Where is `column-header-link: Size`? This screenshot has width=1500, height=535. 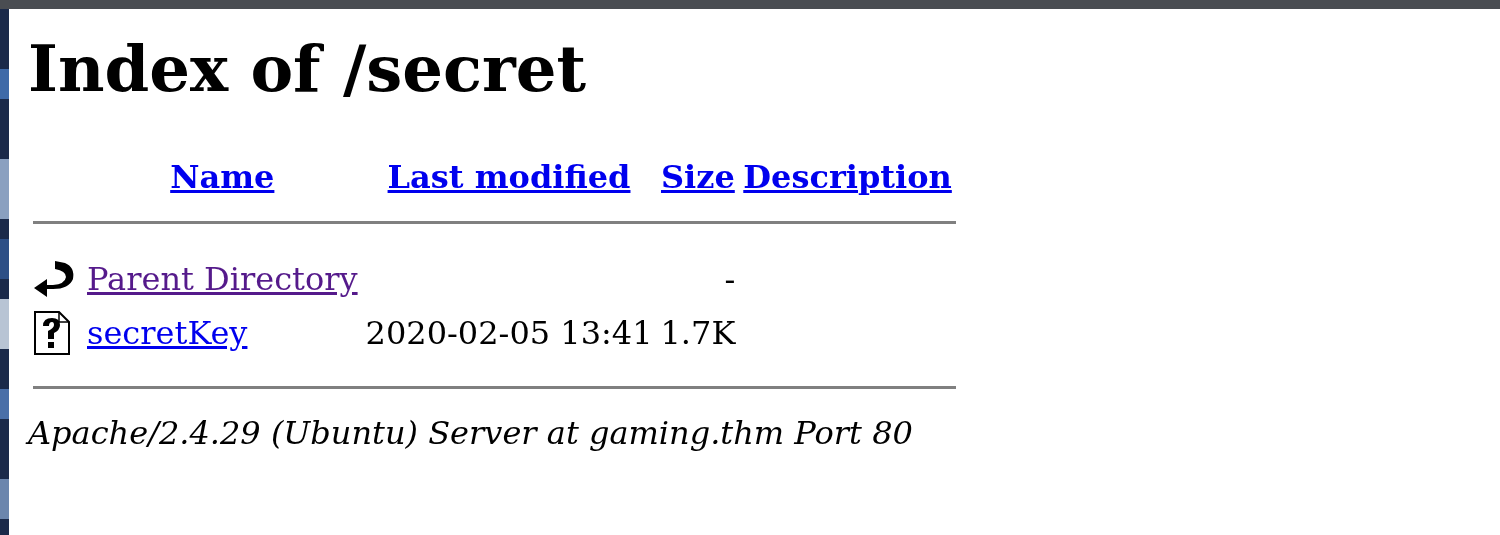 column-header-link: Size is located at coordinates (698, 177).